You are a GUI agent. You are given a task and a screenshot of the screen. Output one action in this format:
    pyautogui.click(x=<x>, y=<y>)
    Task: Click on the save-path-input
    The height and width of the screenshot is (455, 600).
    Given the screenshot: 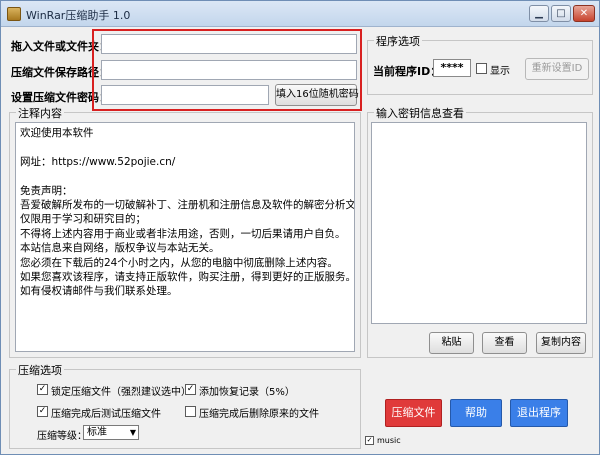 What is the action you would take?
    pyautogui.click(x=229, y=70)
    